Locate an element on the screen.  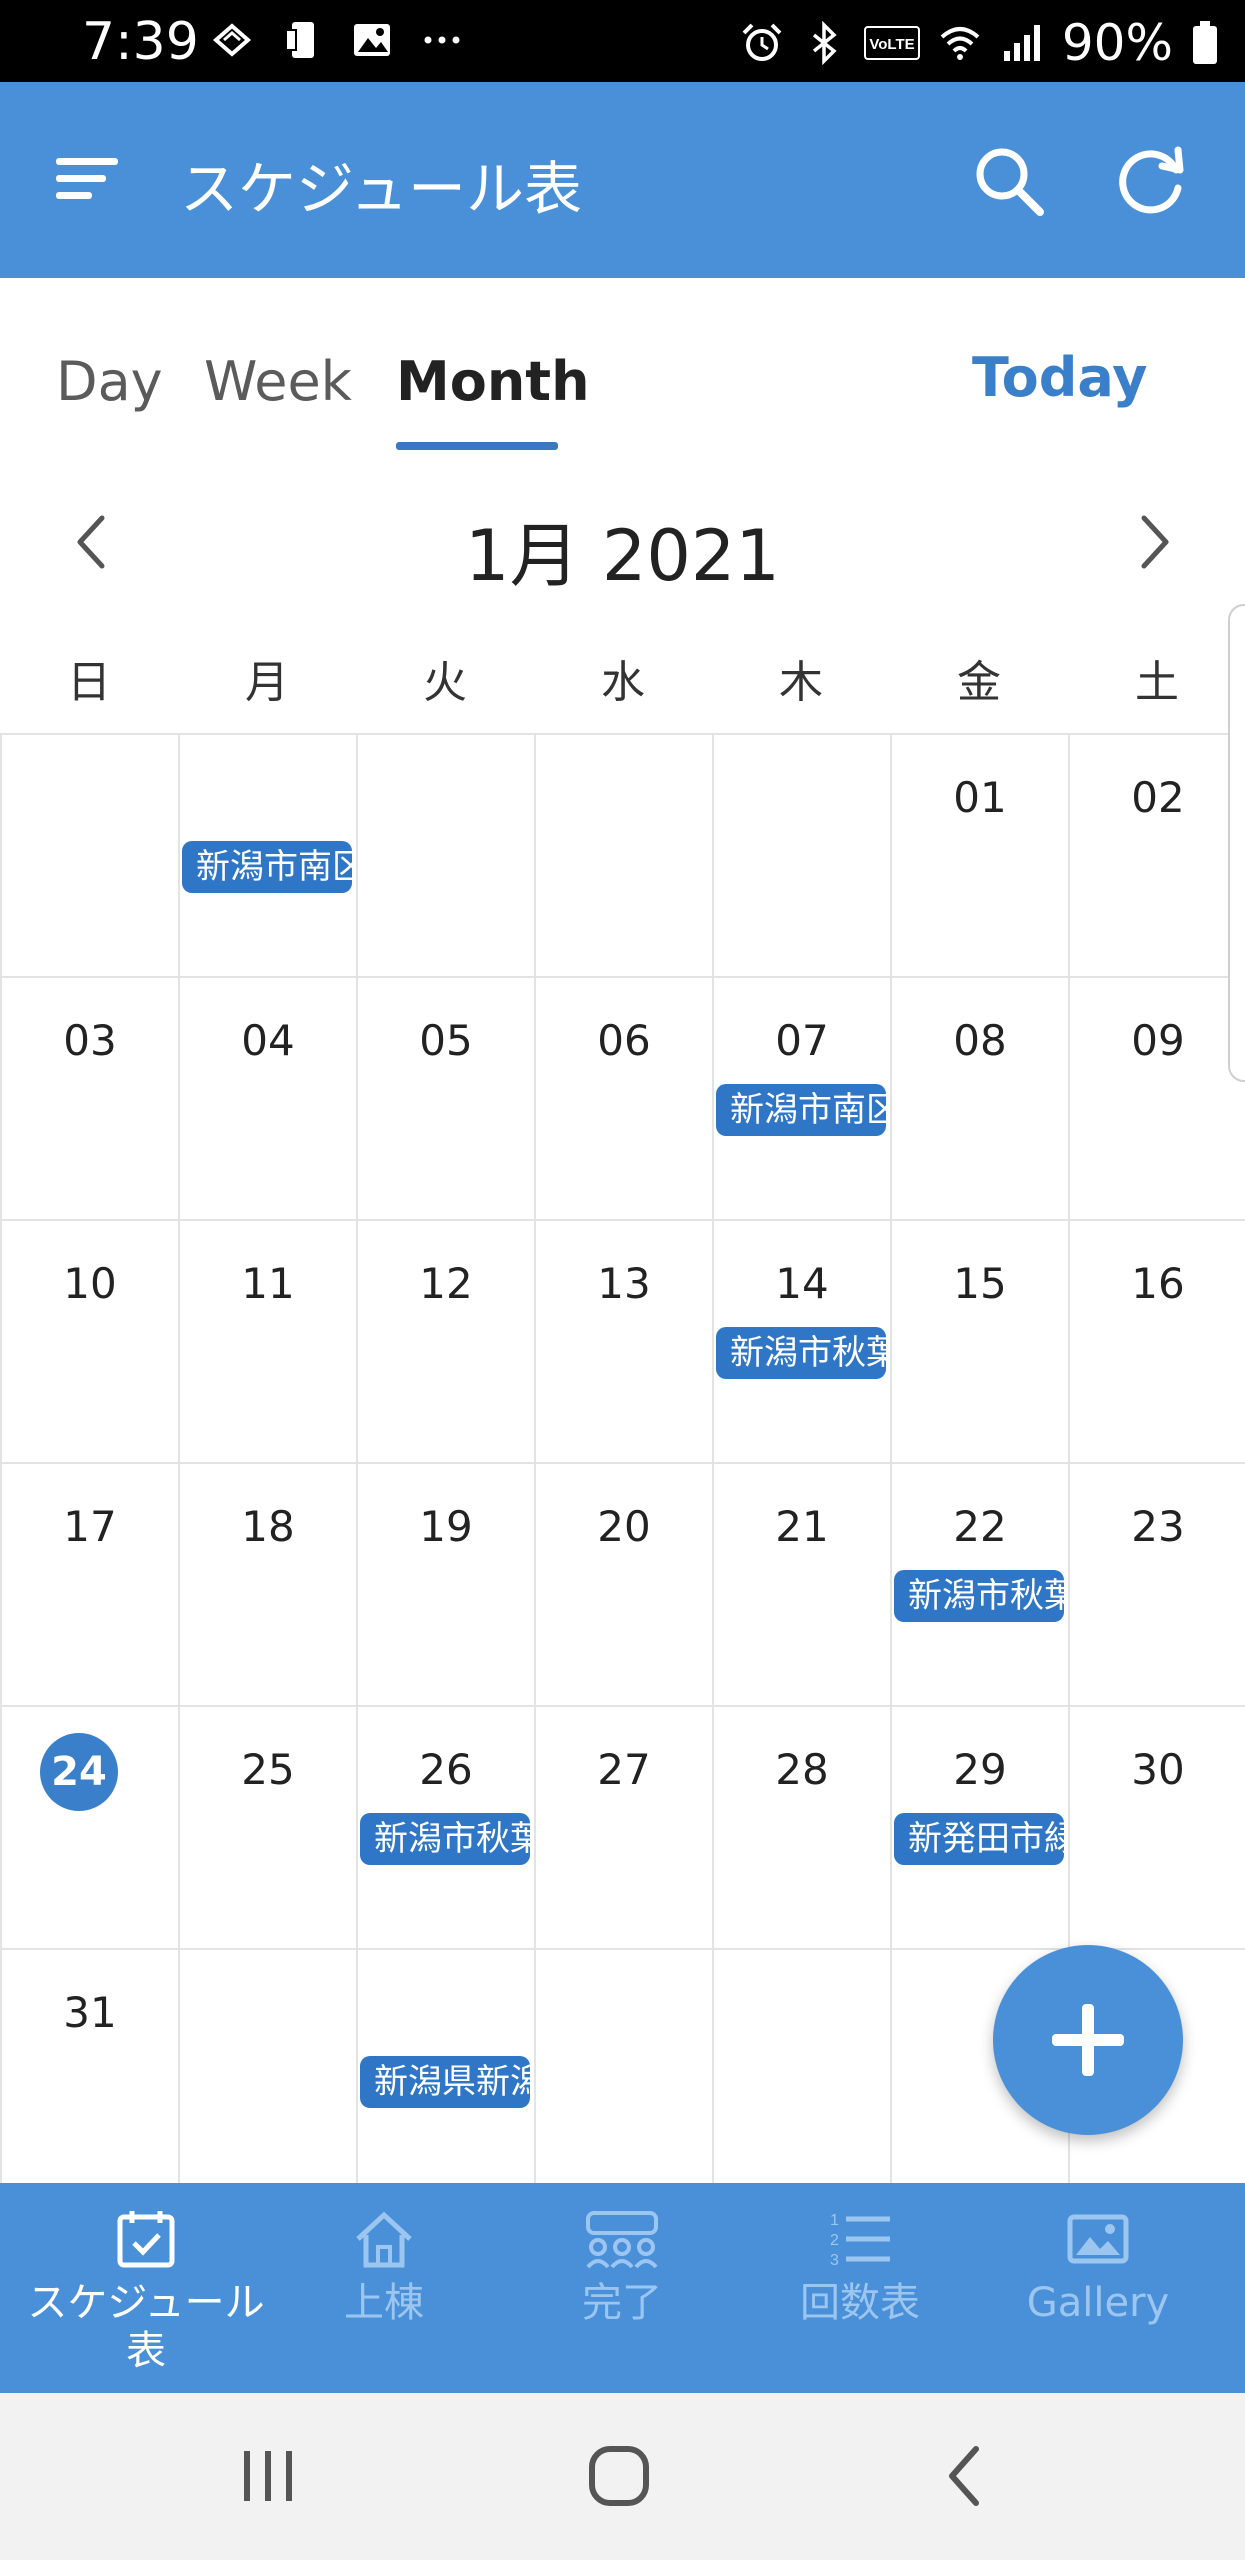
calendar-day-cell: 28 is located at coordinates (801, 1826).